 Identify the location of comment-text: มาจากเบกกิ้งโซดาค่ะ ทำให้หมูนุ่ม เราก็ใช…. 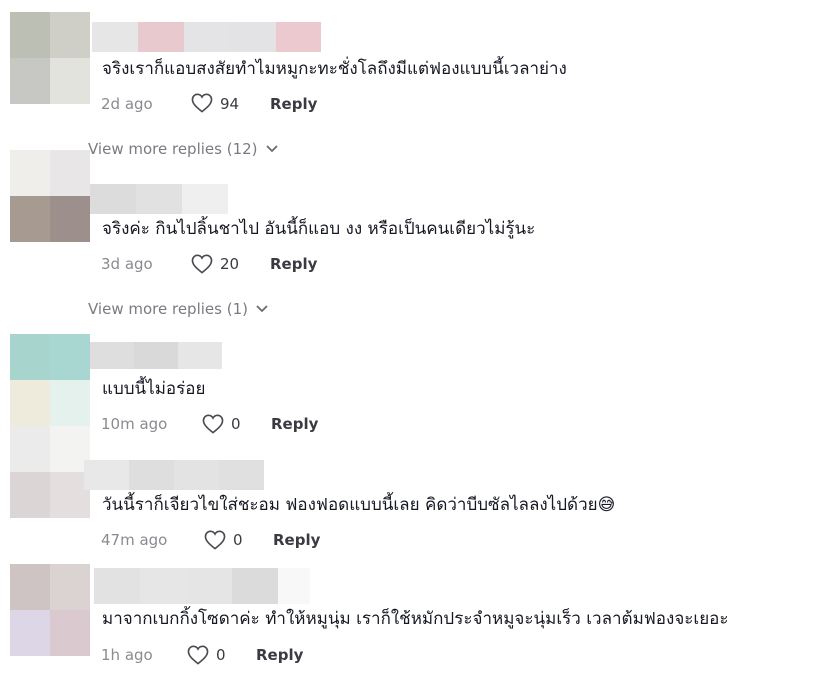
(415, 619).